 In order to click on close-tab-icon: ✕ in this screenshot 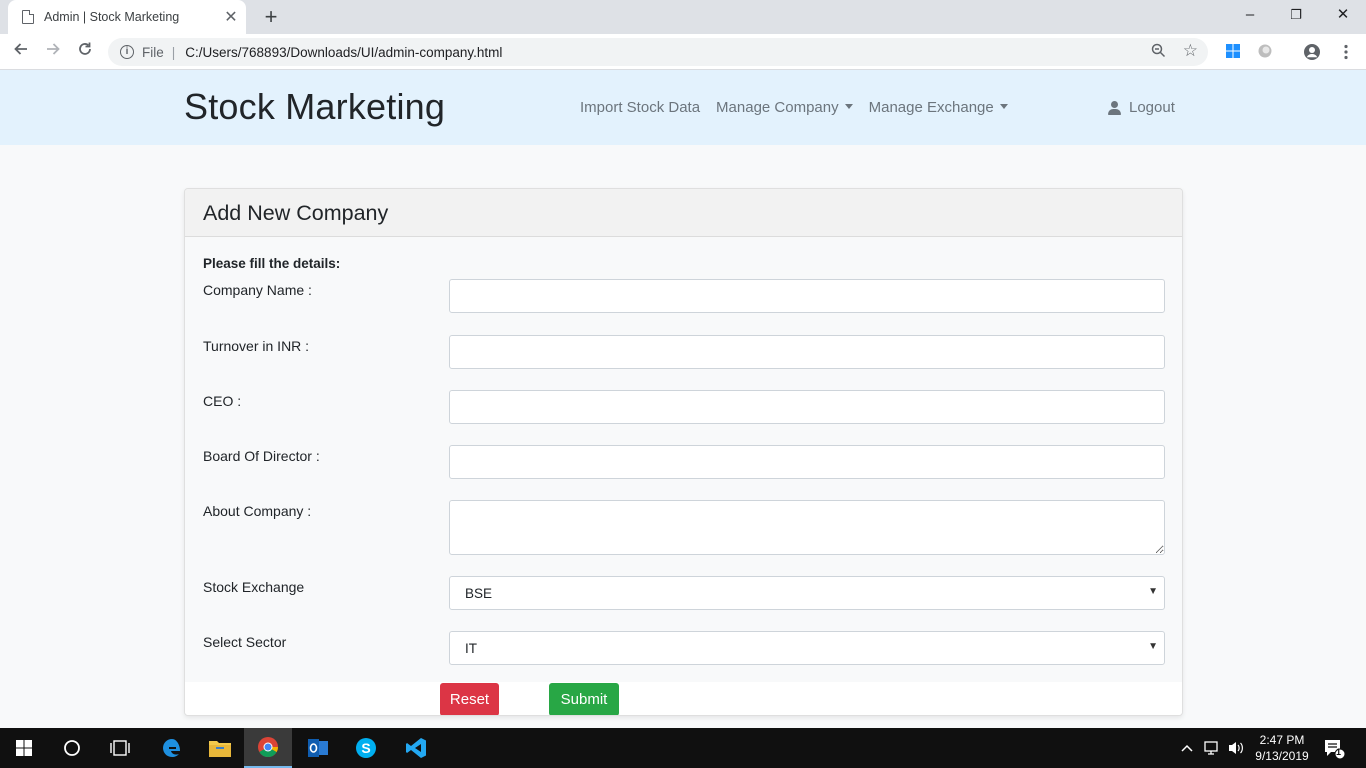, I will do `click(231, 17)`.